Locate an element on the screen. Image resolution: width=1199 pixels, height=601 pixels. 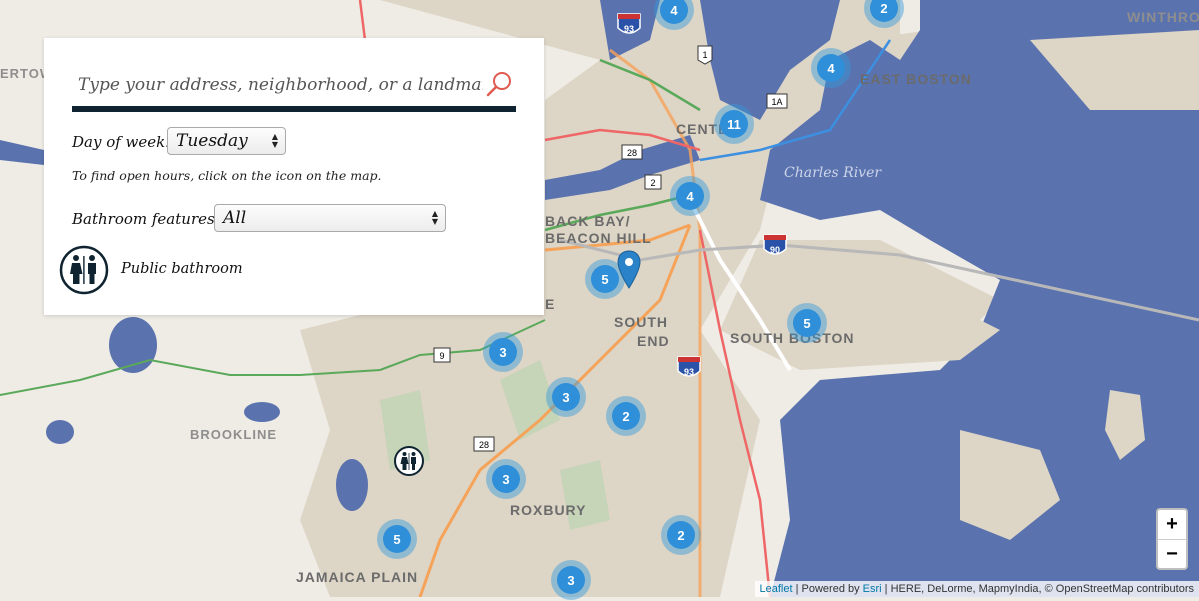
shield-route1a: 1A is located at coordinates (777, 101).